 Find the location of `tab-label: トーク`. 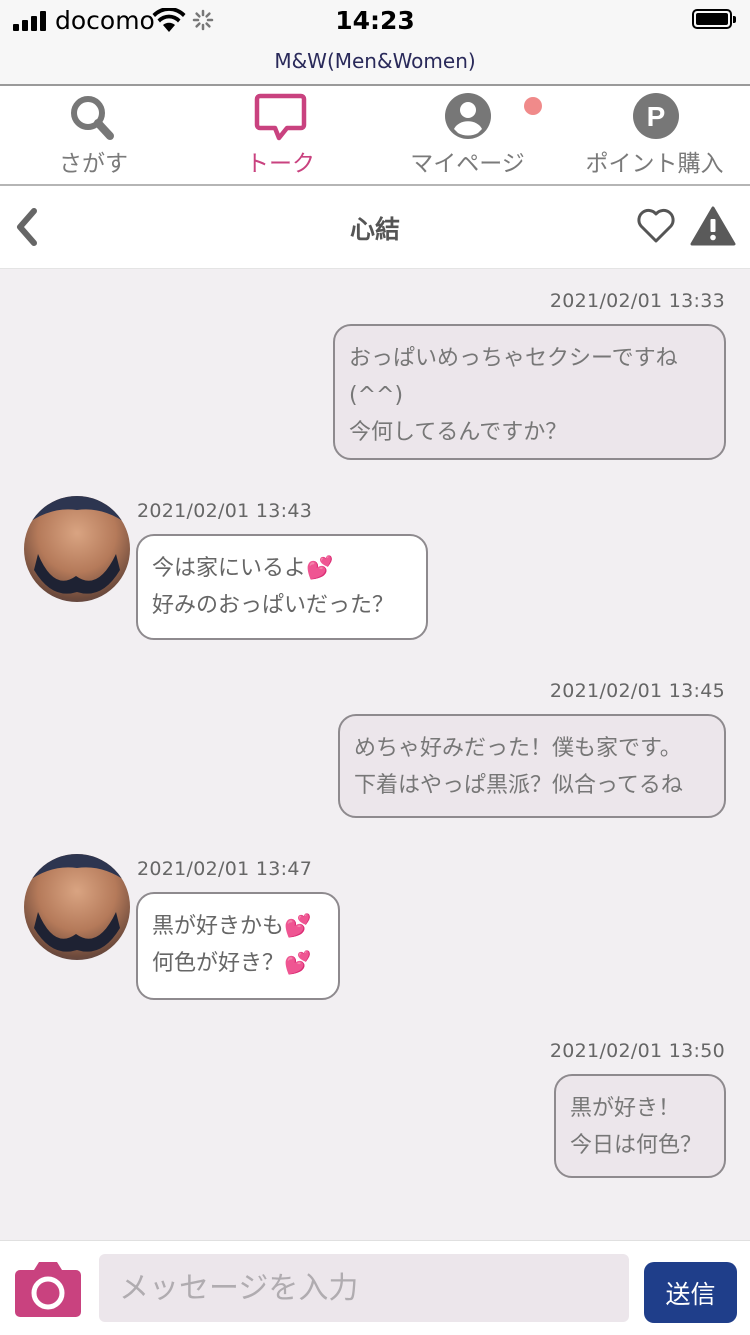

tab-label: トーク is located at coordinates (280, 164).